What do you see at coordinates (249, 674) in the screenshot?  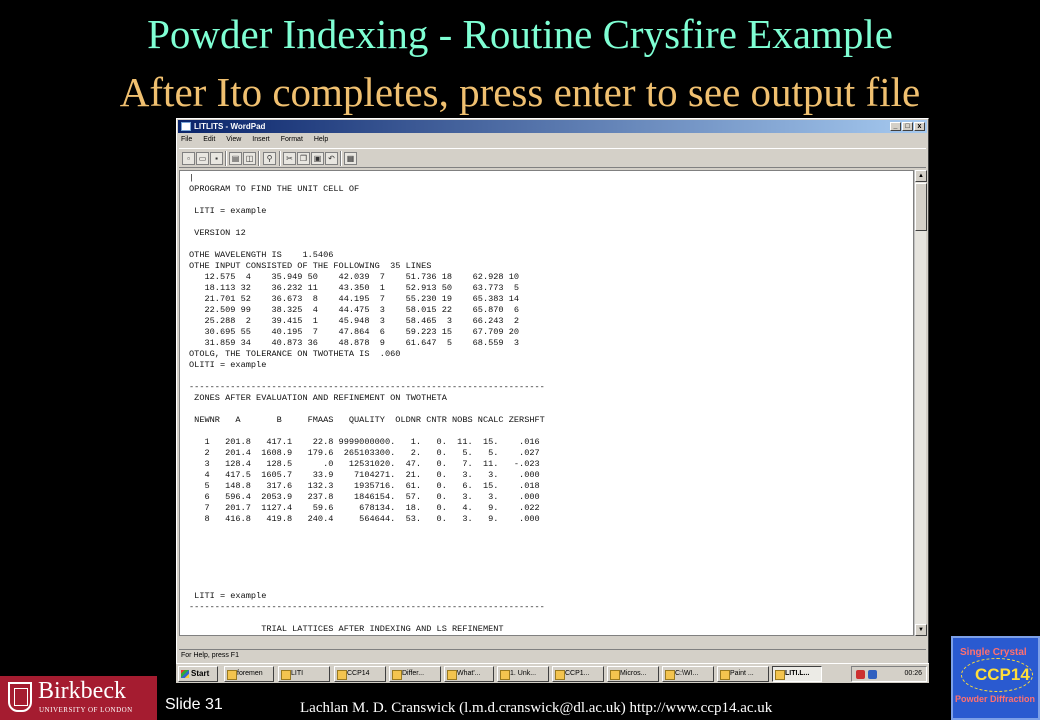 I see `taskbar-item: foremen` at bounding box center [249, 674].